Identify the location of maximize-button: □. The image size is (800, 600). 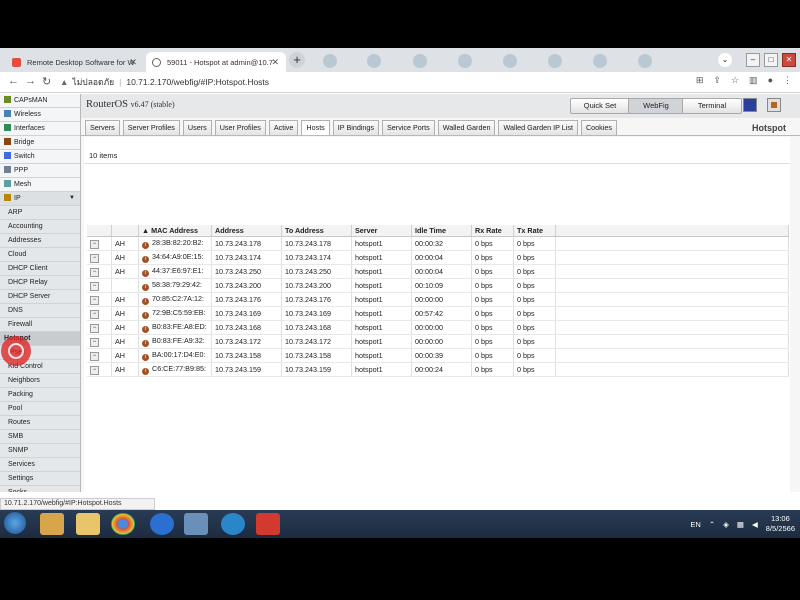
(771, 60).